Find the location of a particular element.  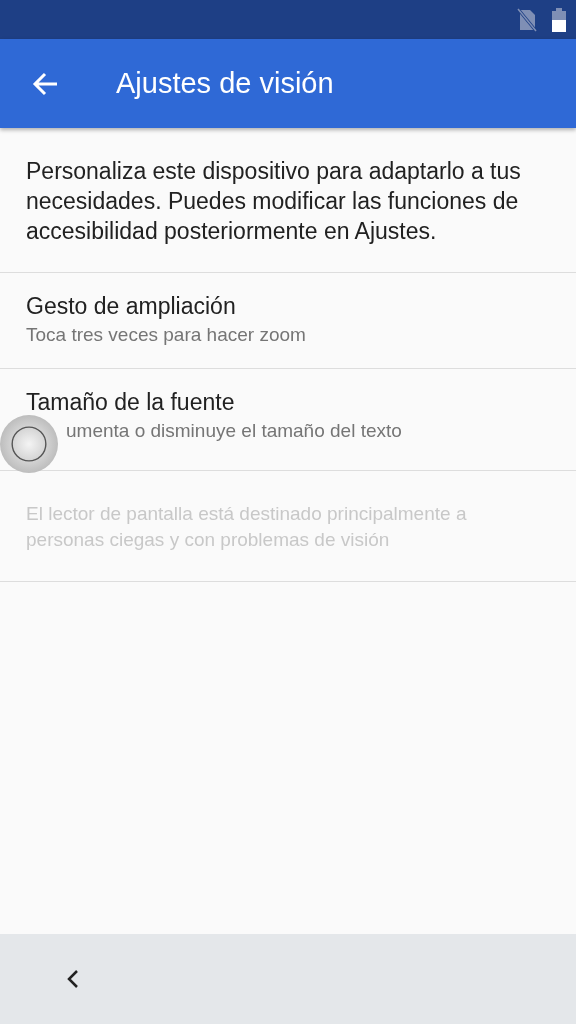

settings-item: Tamaño de la fuente umenta o disminuye el tamaño del texto is located at coordinates (288, 420).